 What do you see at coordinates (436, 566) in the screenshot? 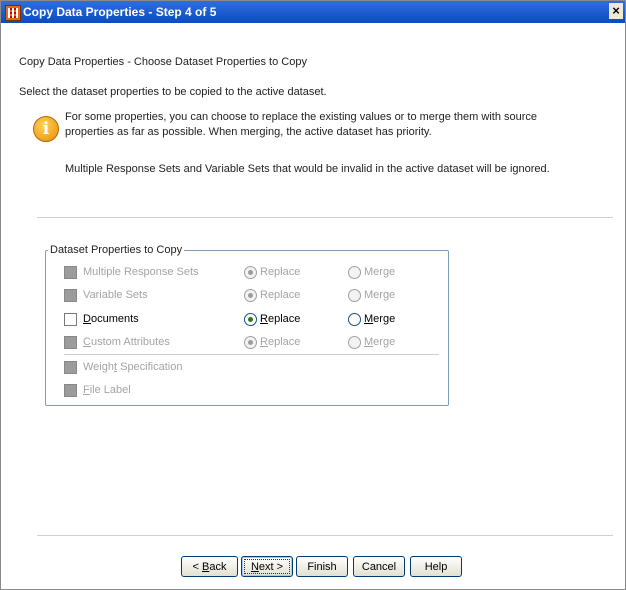
I see `help-button: Help` at bounding box center [436, 566].